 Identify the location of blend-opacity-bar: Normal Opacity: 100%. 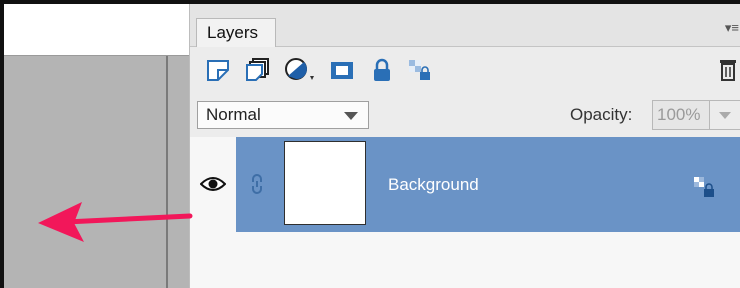
(465, 117).